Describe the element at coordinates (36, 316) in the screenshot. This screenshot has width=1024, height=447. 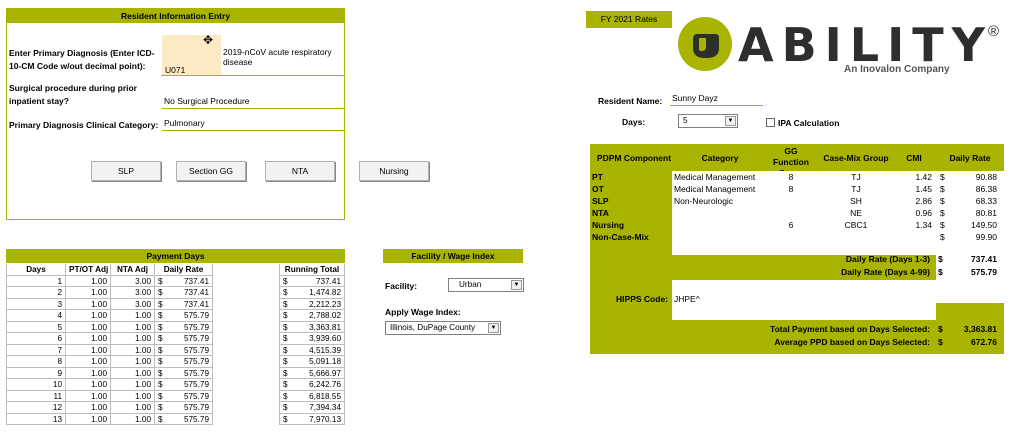
I see `day-cell: 4` at that location.